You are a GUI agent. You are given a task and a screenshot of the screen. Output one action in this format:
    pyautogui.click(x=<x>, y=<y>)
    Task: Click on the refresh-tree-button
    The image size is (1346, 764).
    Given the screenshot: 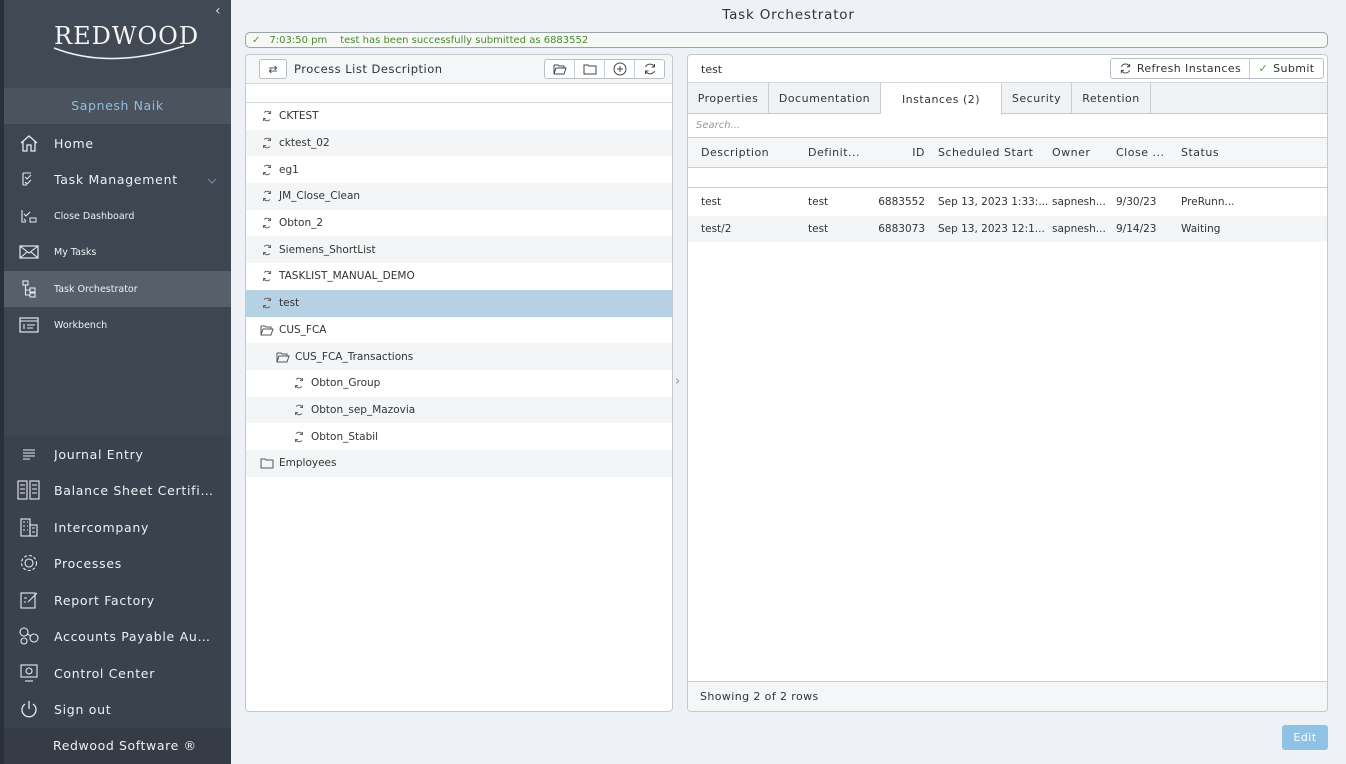 What is the action you would take?
    pyautogui.click(x=649, y=69)
    